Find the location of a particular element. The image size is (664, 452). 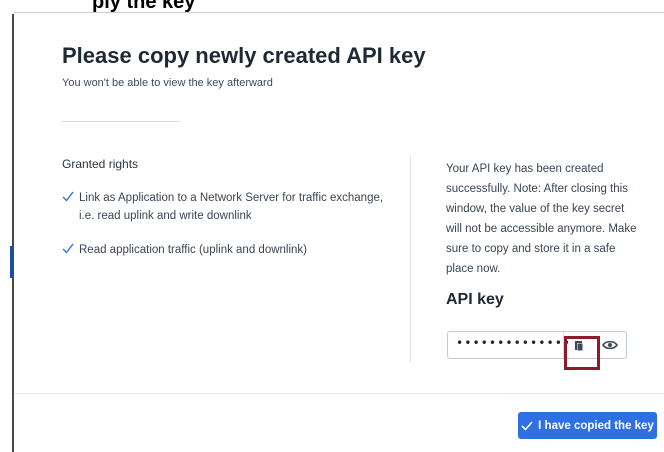

title-divider is located at coordinates (121, 121).